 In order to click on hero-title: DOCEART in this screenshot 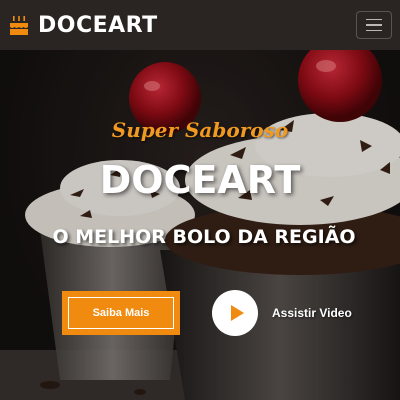, I will do `click(200, 180)`.